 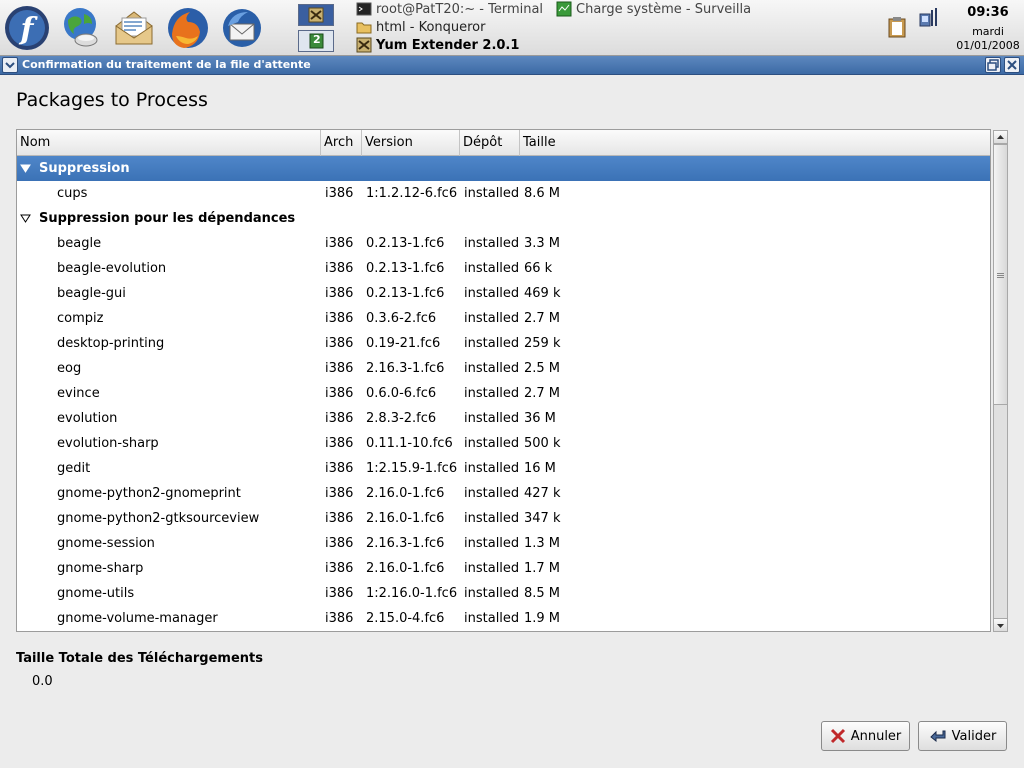 What do you see at coordinates (448, 45) in the screenshot?
I see `task-label: Yum Extender 2.0.1` at bounding box center [448, 45].